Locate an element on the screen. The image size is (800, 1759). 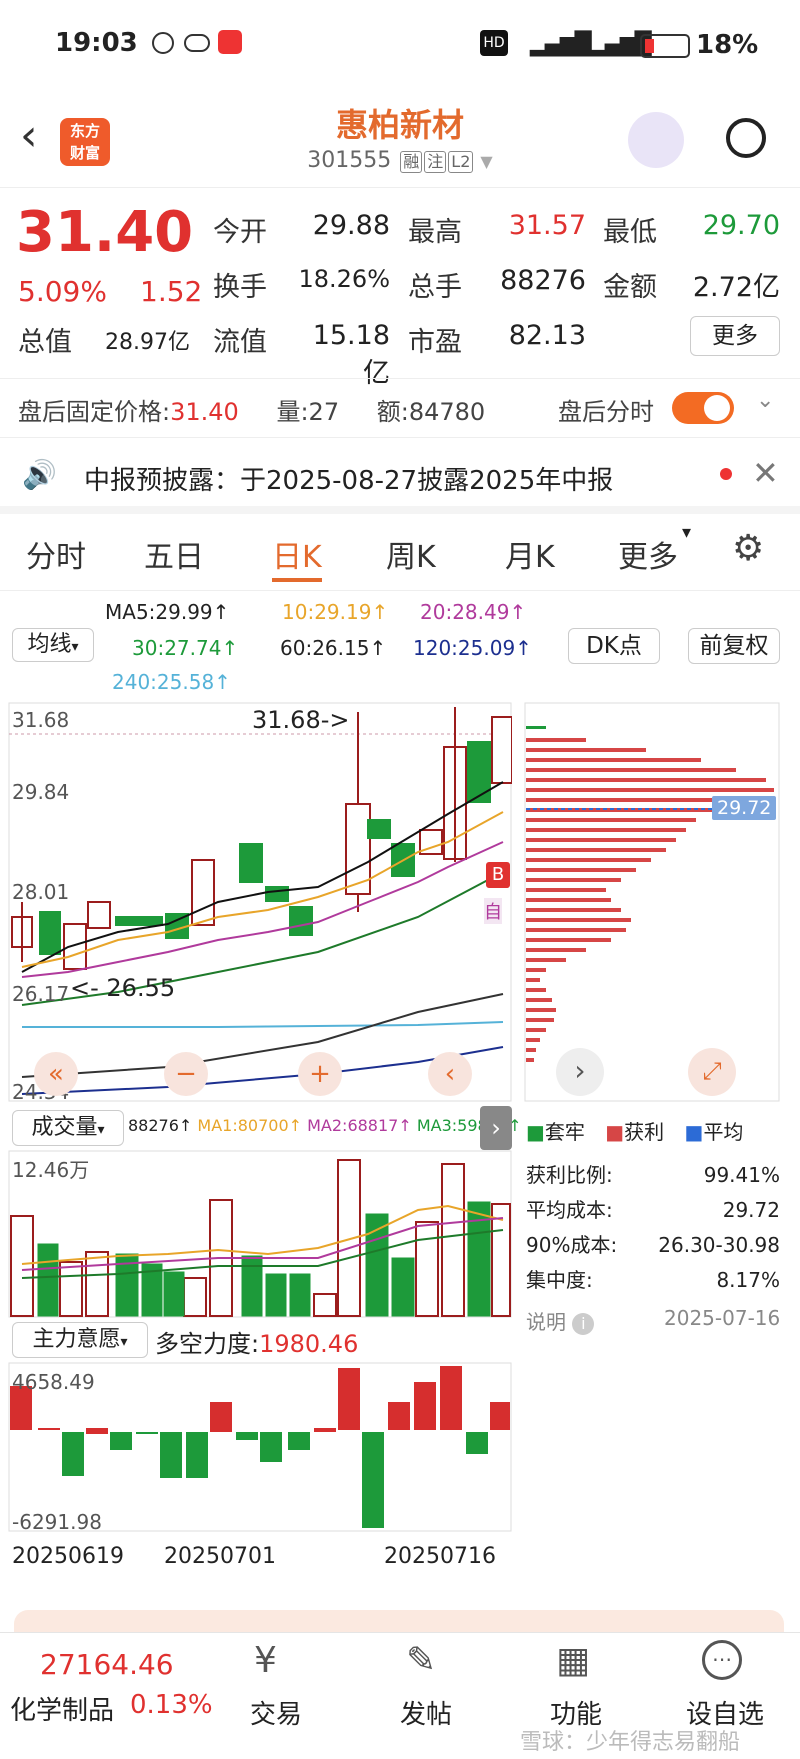
chip-value: 8.17% is located at coordinates (748, 1280).